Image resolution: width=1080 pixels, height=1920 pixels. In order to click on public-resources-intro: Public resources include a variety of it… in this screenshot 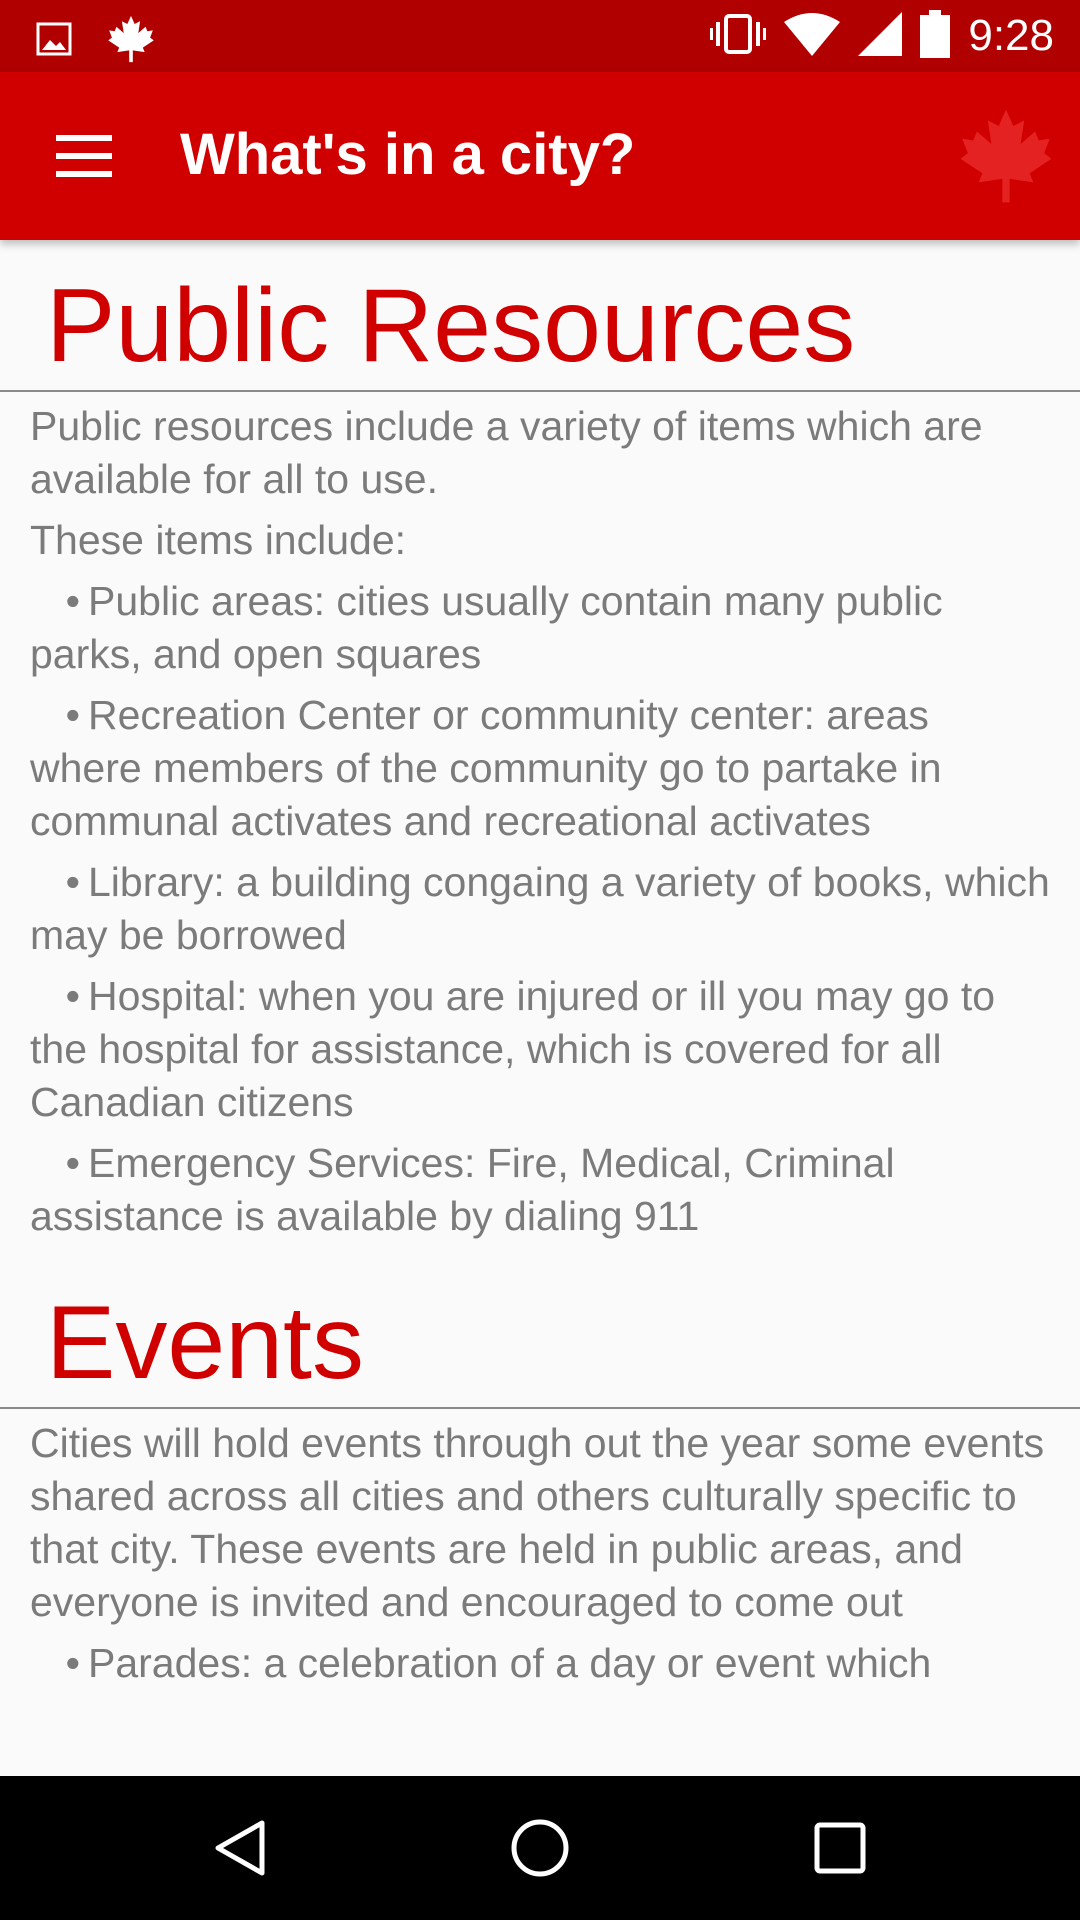, I will do `click(506, 452)`.